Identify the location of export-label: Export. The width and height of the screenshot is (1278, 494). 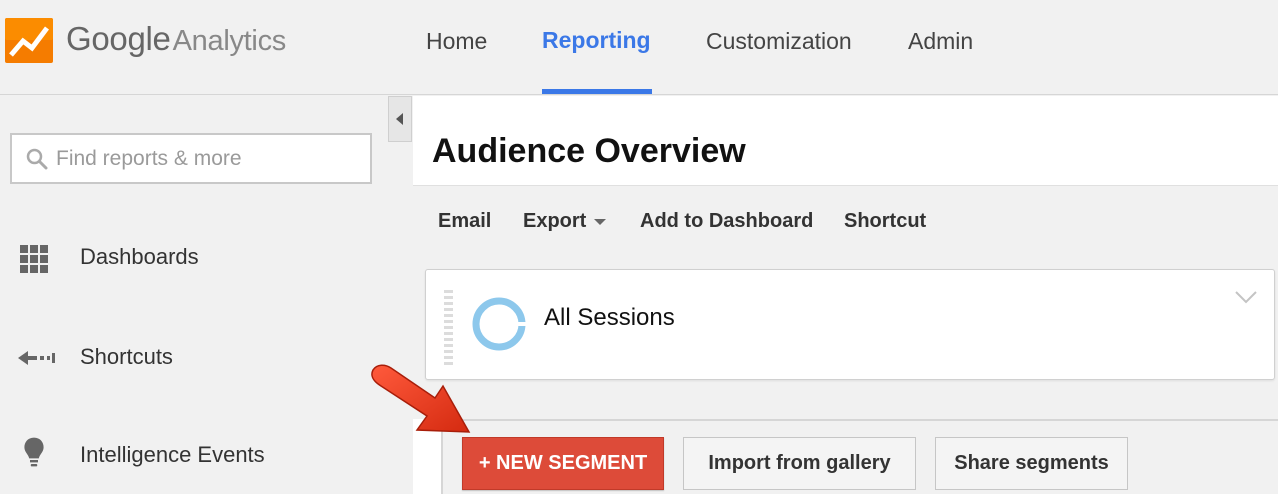
(555, 221).